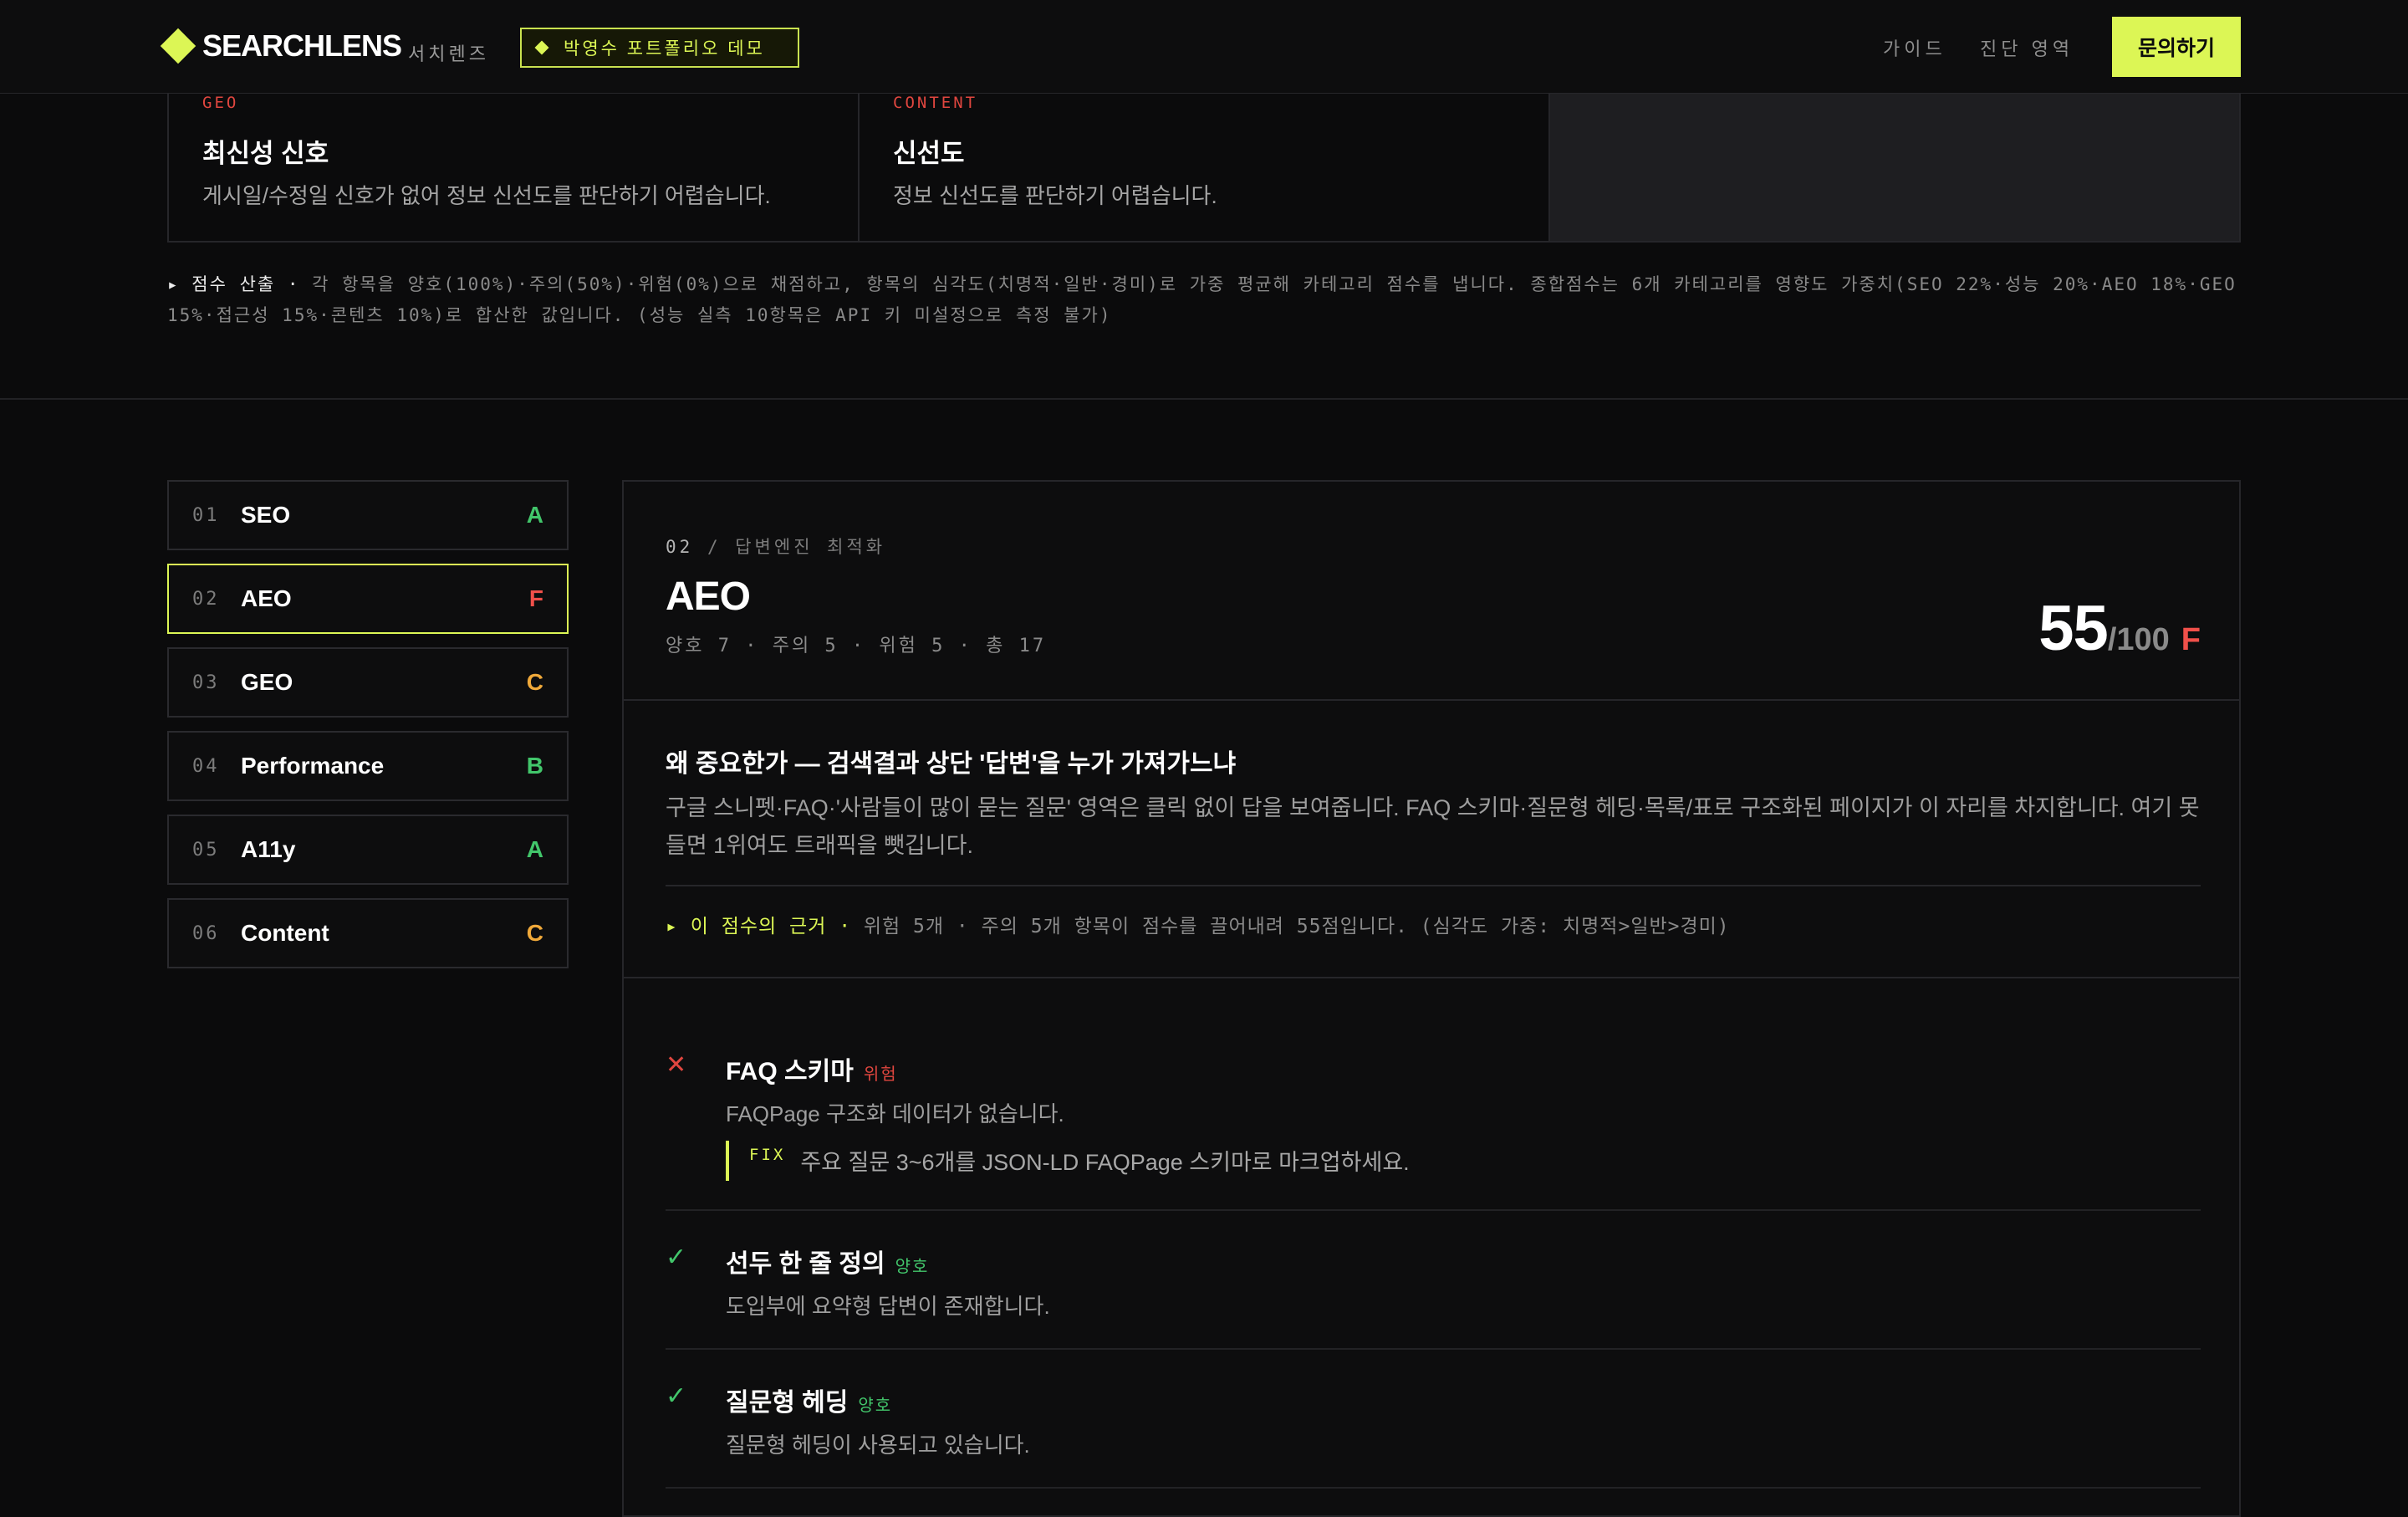 The height and width of the screenshot is (1517, 2408). I want to click on issue-card: CONTENT 신선도 정보 신선도를 판단하기 어렵습니다., so click(1205, 162).